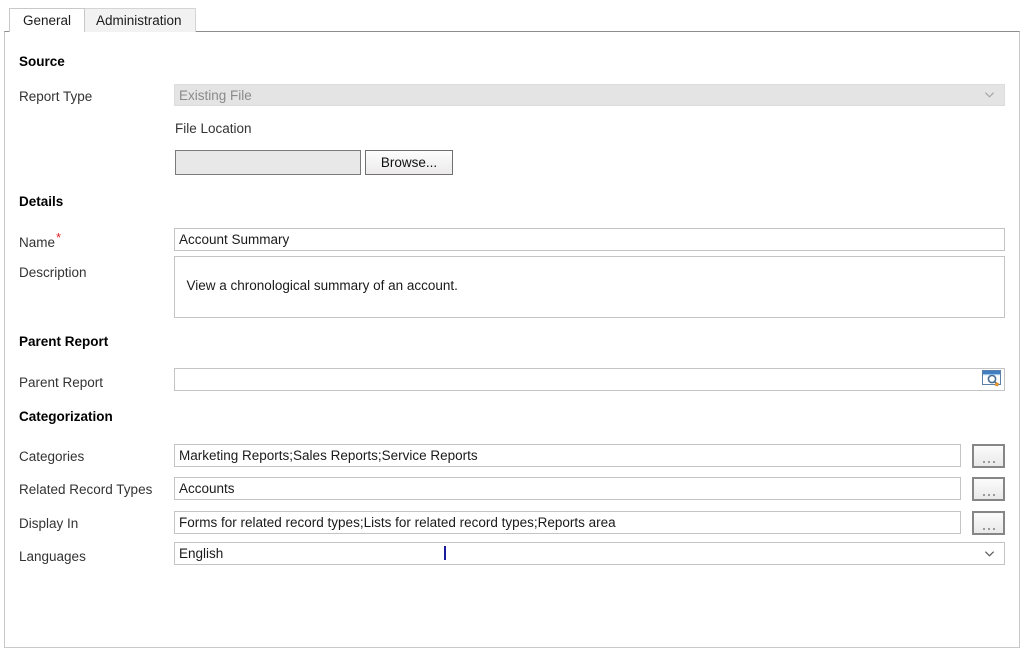 This screenshot has height=654, width=1024. What do you see at coordinates (45, 32) in the screenshot?
I see `tab-panel-notch` at bounding box center [45, 32].